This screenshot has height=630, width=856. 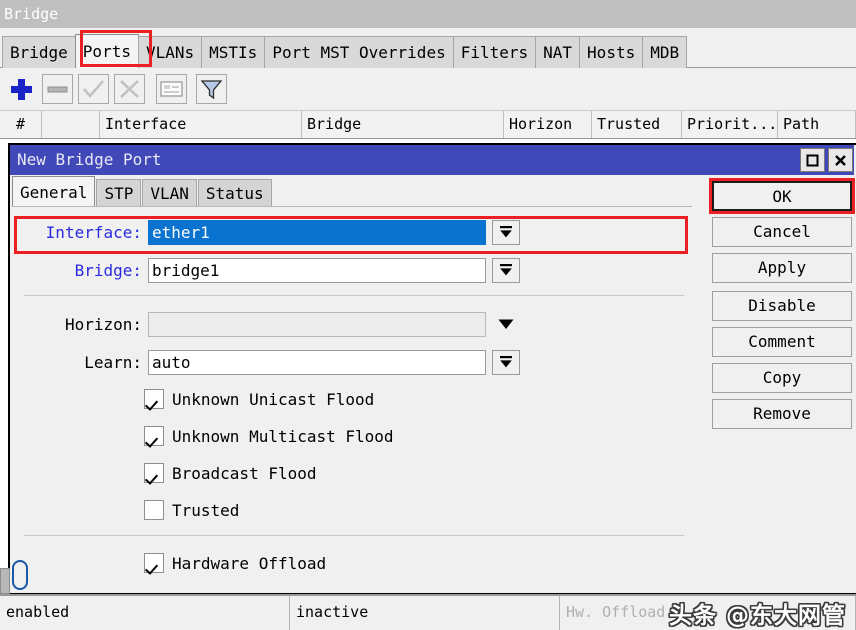 What do you see at coordinates (428, 88) in the screenshot?
I see `toolbar` at bounding box center [428, 88].